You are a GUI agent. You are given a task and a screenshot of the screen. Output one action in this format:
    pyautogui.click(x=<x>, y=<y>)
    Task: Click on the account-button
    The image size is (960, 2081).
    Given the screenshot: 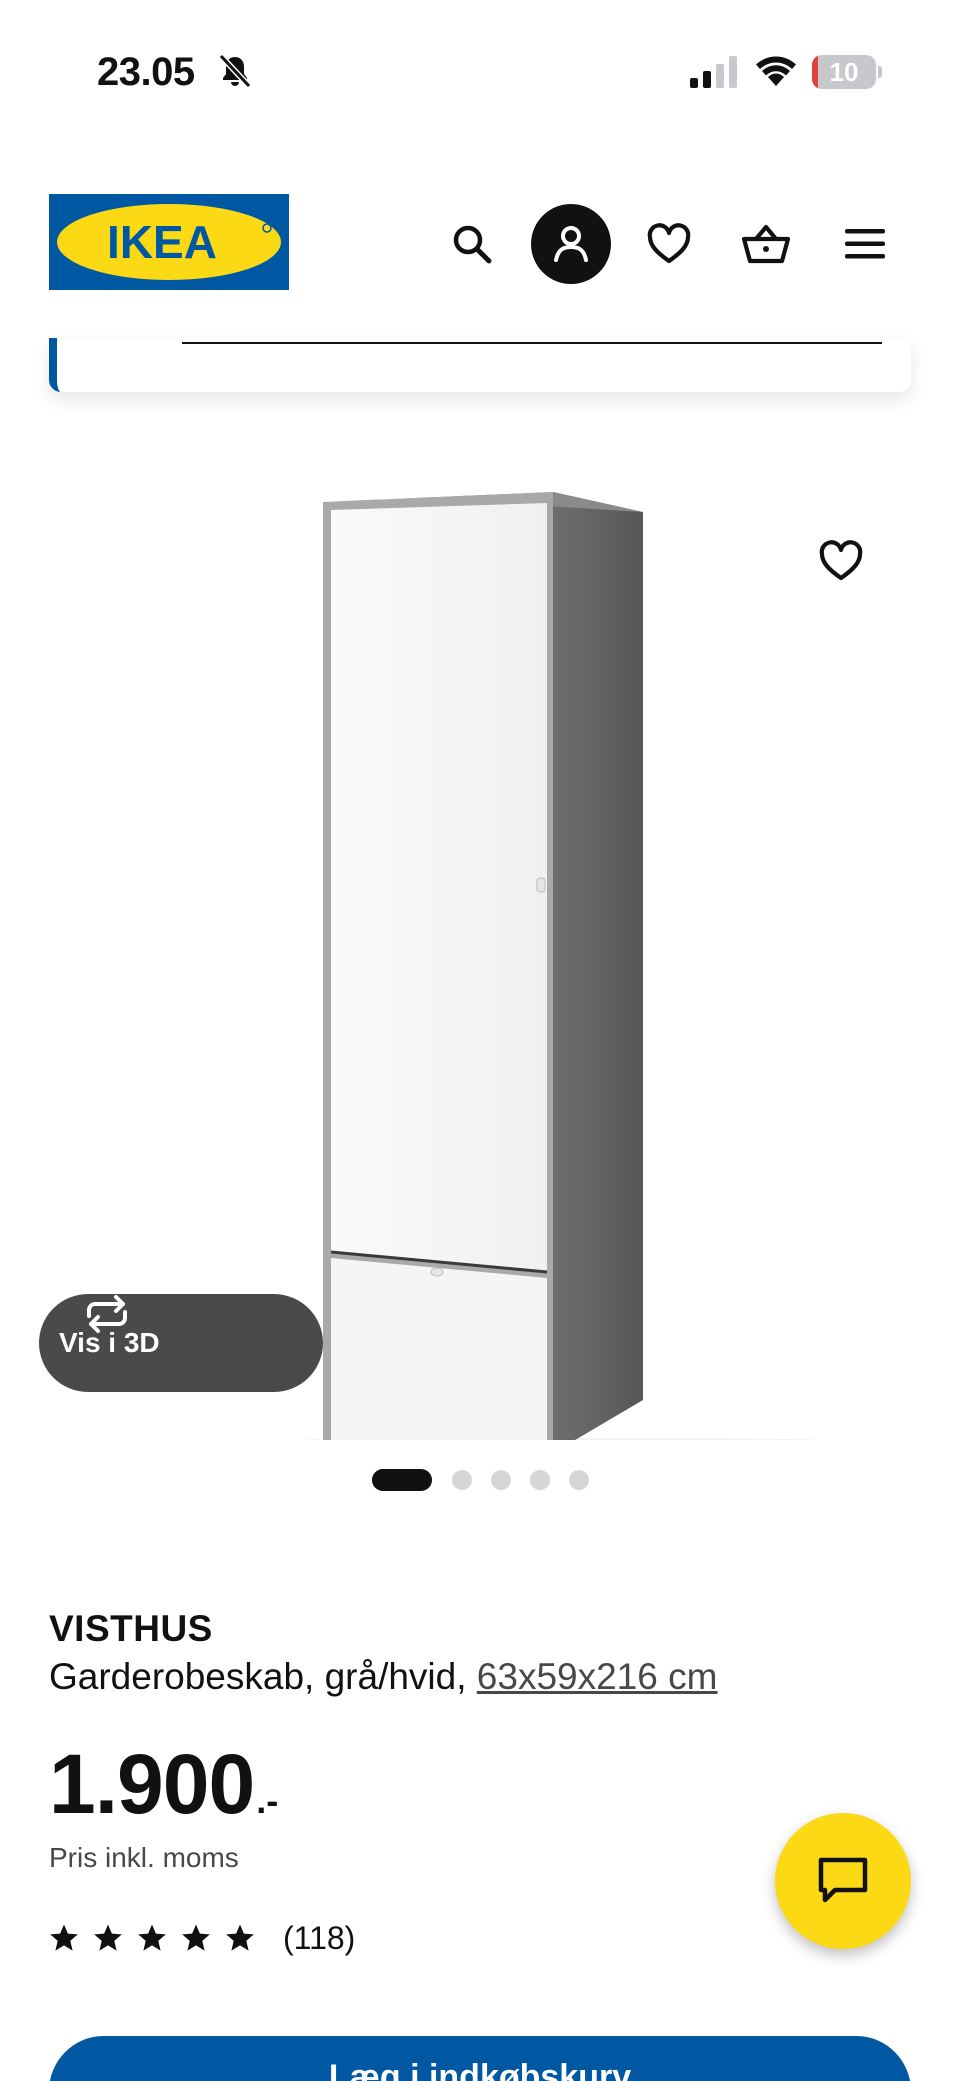 What is the action you would take?
    pyautogui.click(x=571, y=244)
    